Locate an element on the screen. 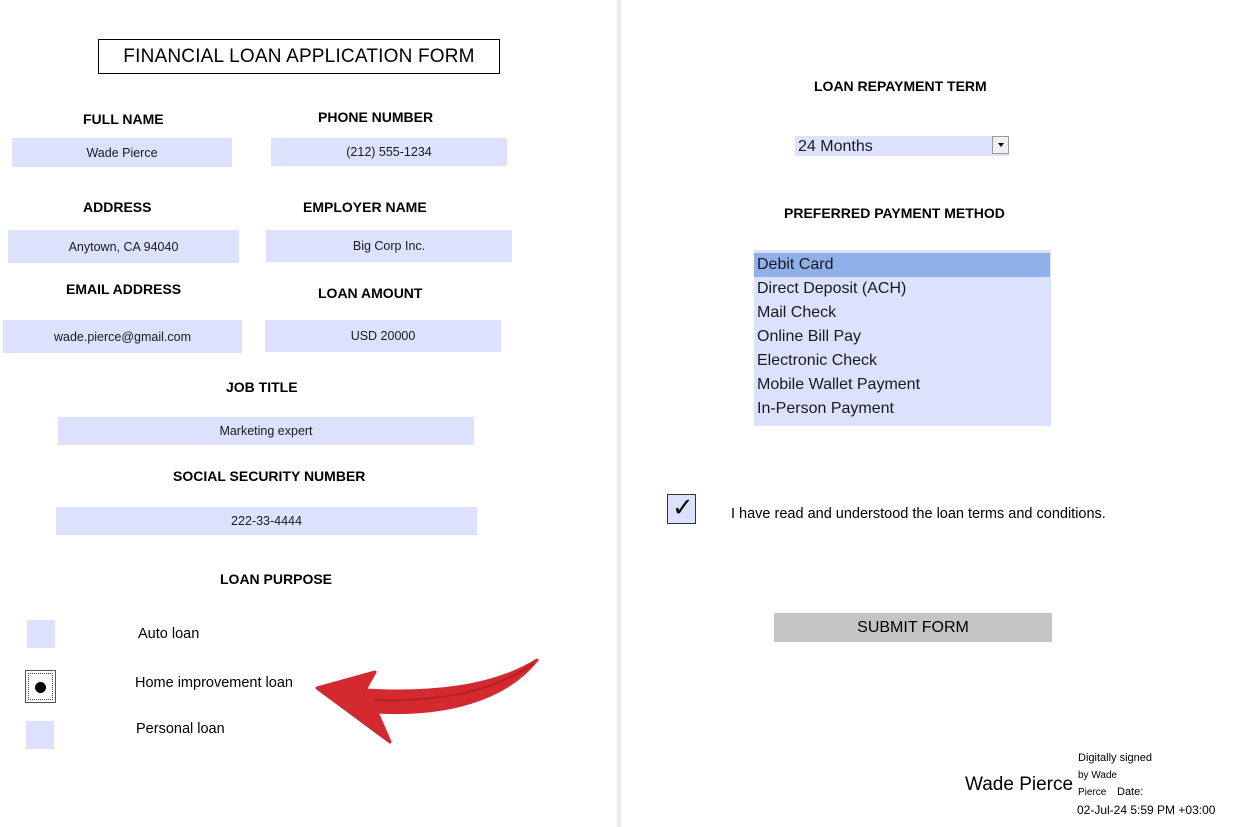 The image size is (1237, 827). red-arrow-annotation is located at coordinates (427, 701).